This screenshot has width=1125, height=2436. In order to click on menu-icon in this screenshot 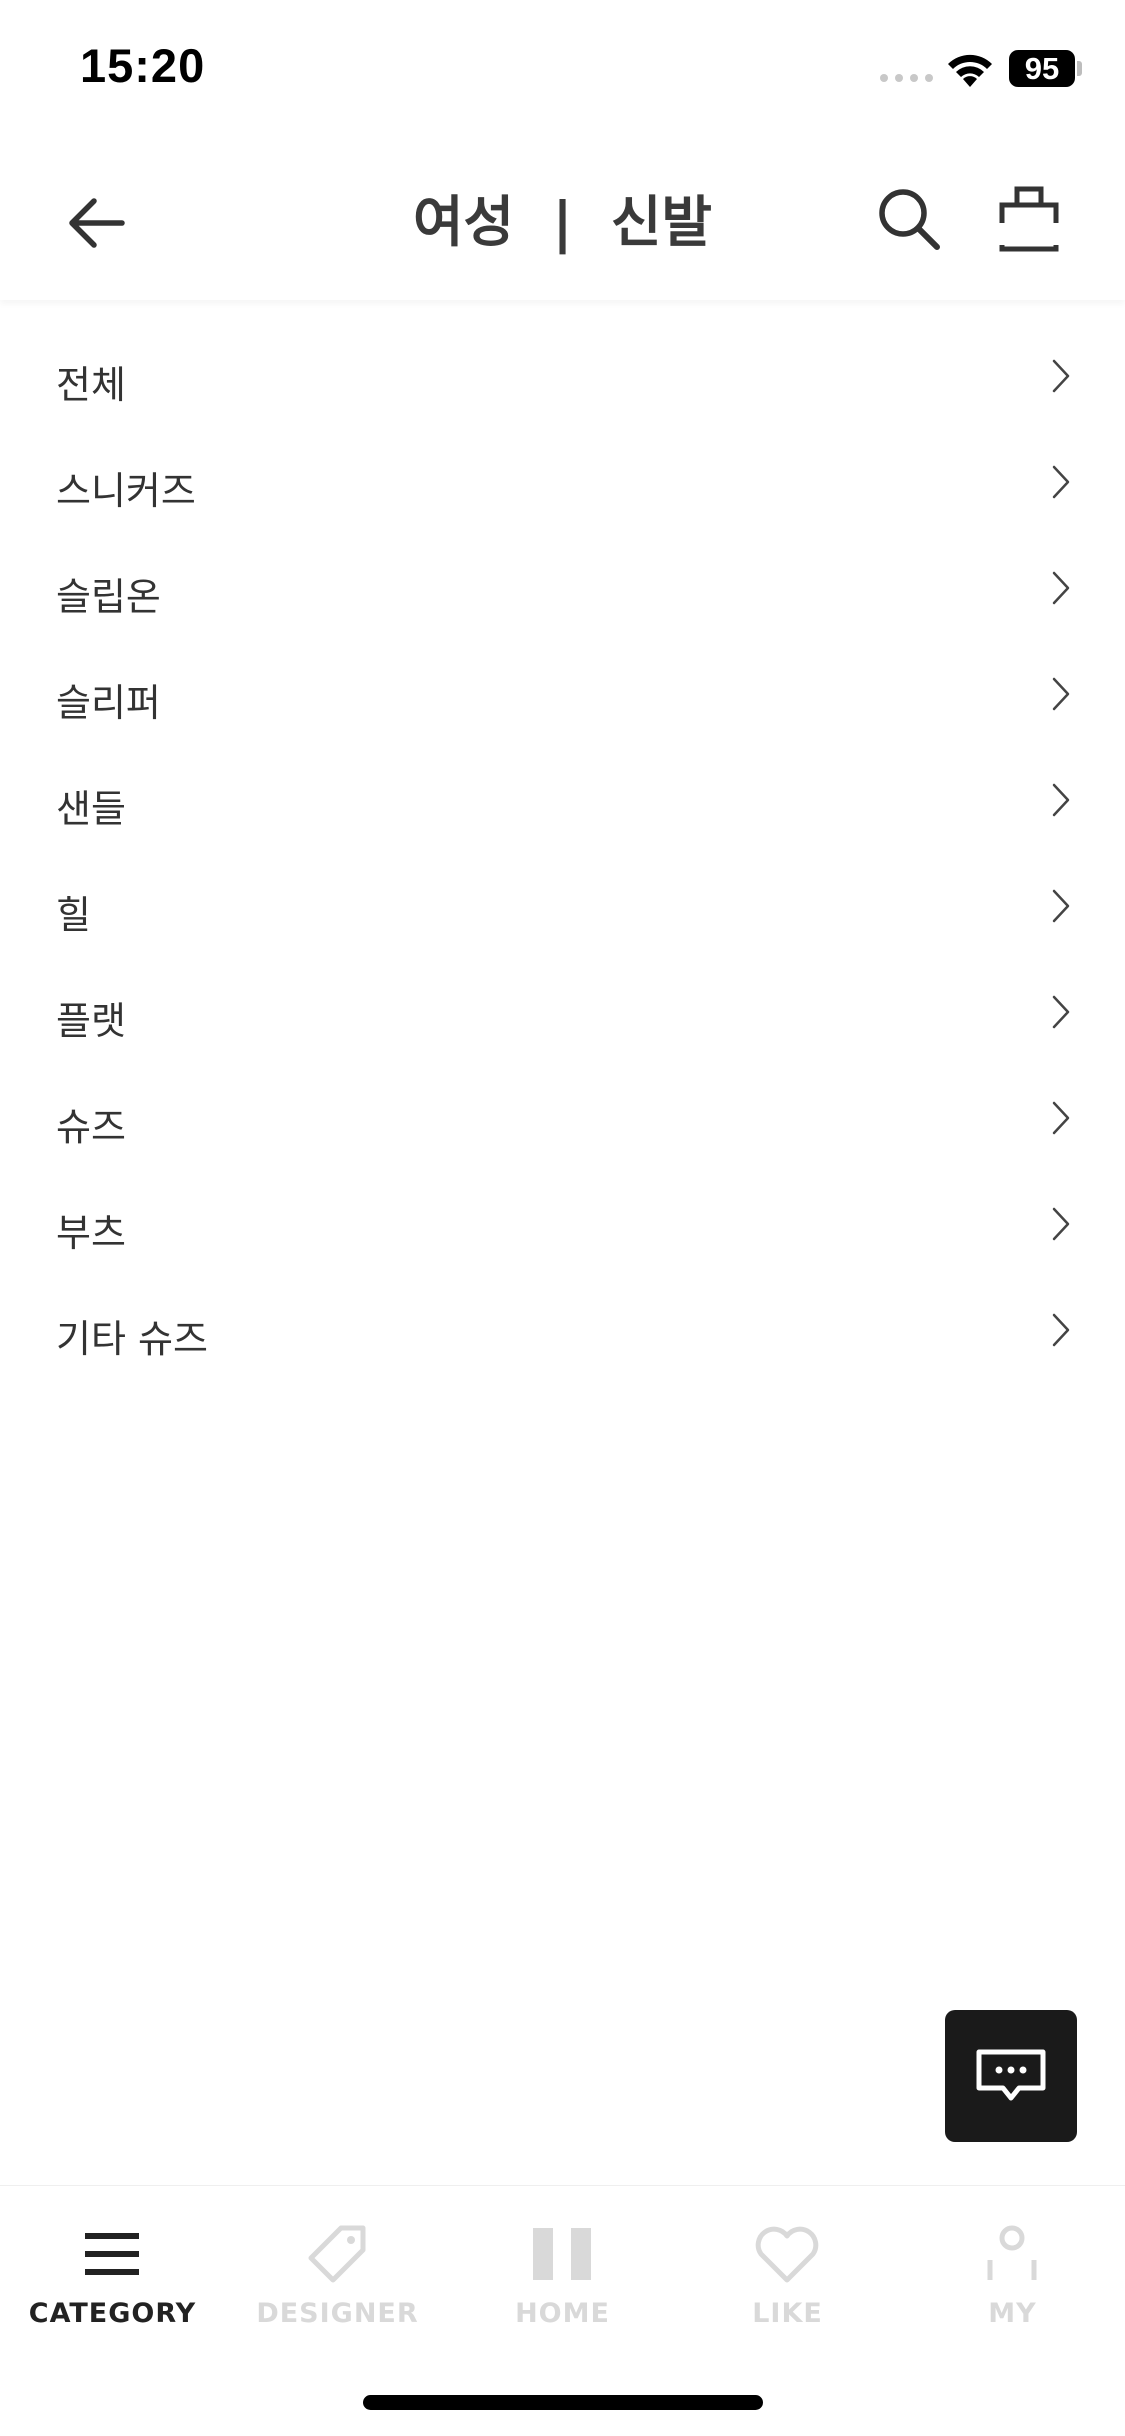, I will do `click(112, 2254)`.